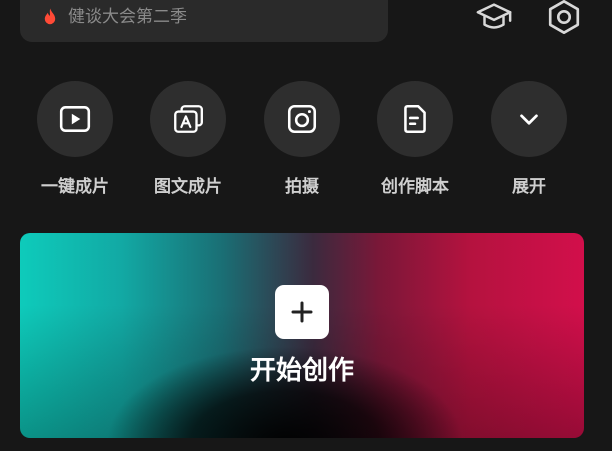 The image size is (612, 451). I want to click on camera-icon, so click(302, 119).